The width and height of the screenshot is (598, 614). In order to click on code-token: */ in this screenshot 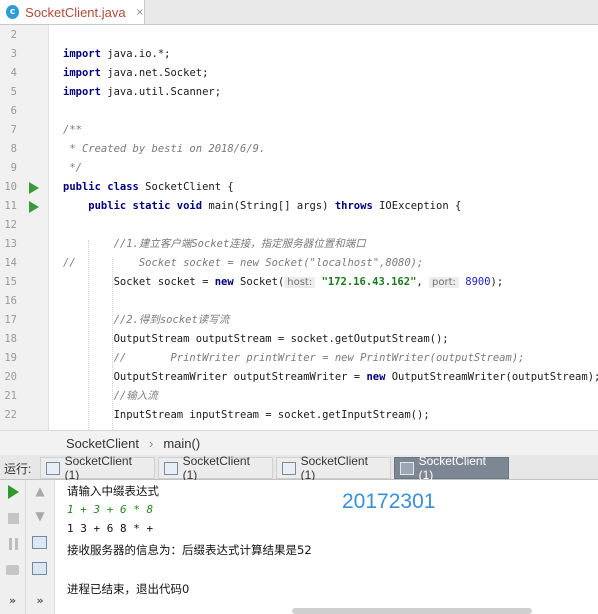, I will do `click(72, 168)`.